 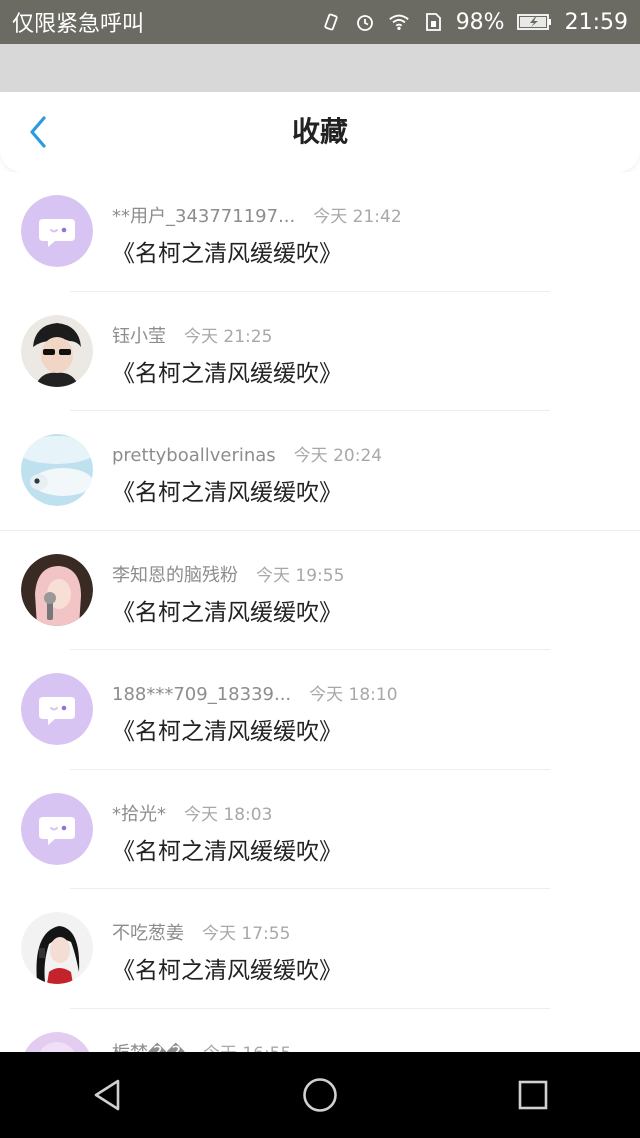 What do you see at coordinates (57, 470) in the screenshot?
I see `seal-photo-avatar` at bounding box center [57, 470].